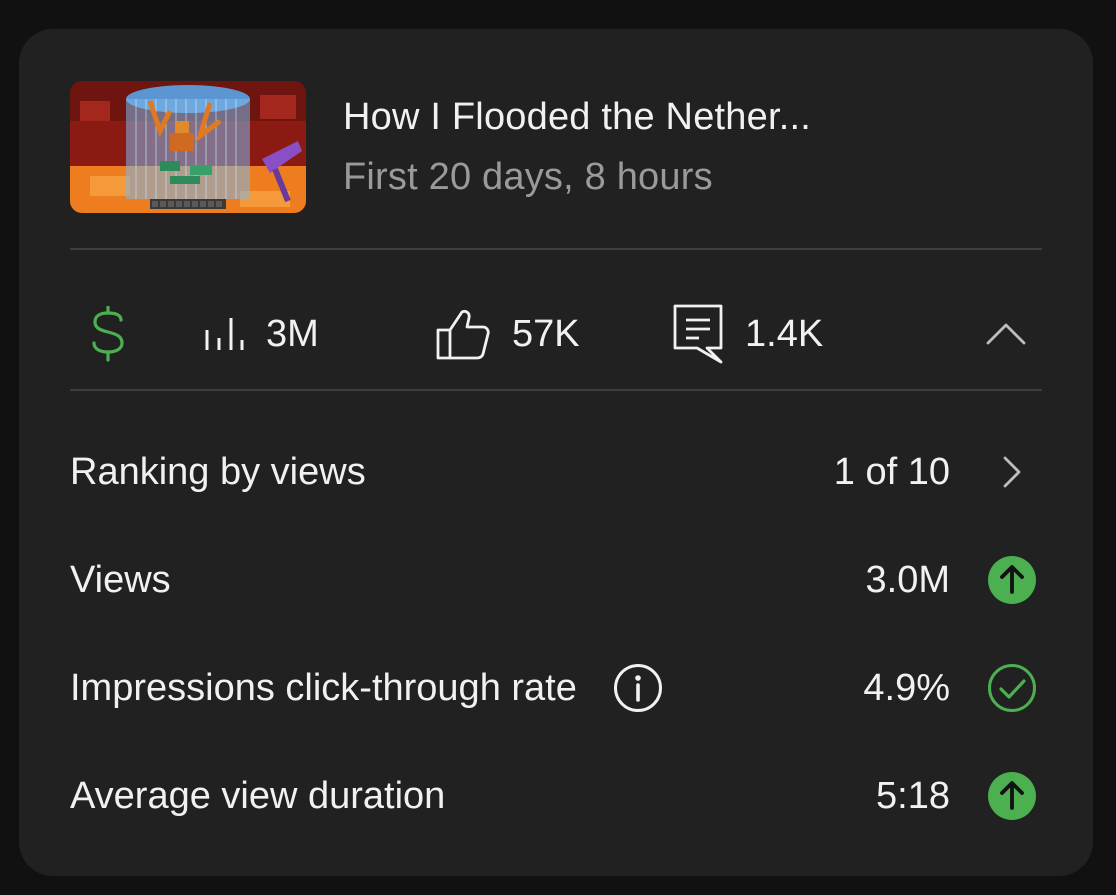 The height and width of the screenshot is (895, 1116). What do you see at coordinates (224, 334) in the screenshot?
I see `bar-chart-icon` at bounding box center [224, 334].